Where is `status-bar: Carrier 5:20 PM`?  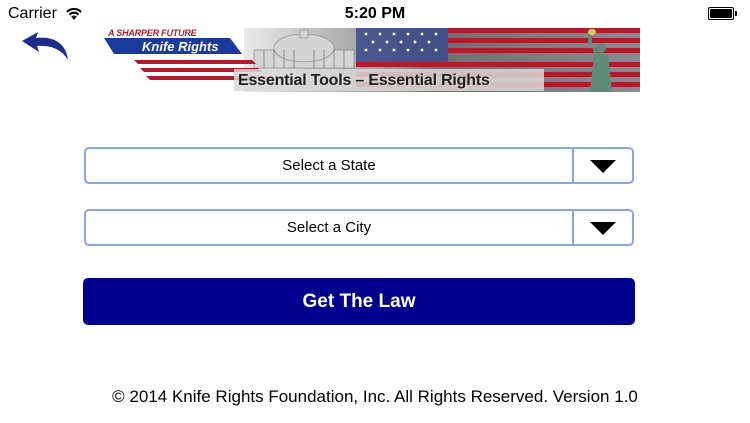 status-bar: Carrier 5:20 PM is located at coordinates (375, 14).